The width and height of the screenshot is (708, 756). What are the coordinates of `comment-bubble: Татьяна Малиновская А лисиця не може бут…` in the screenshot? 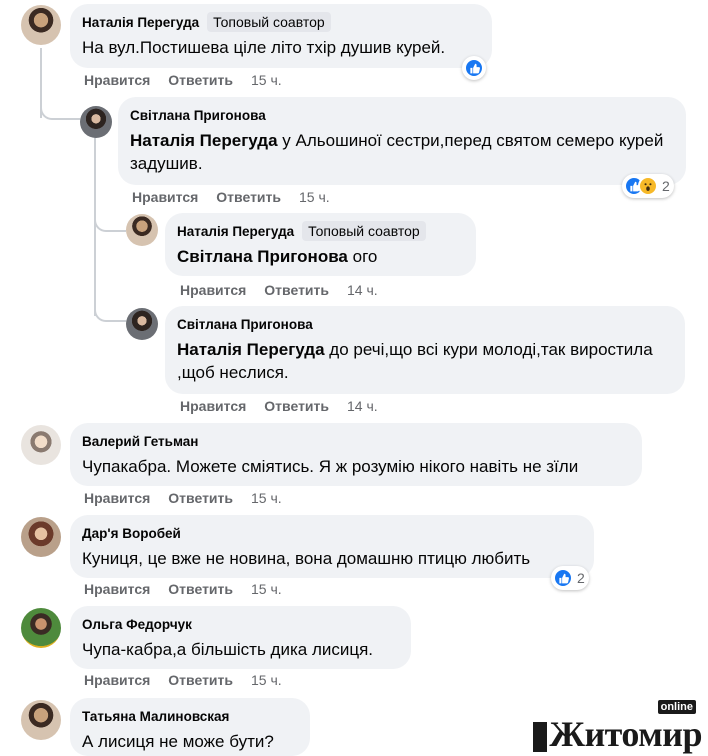 It's located at (190, 727).